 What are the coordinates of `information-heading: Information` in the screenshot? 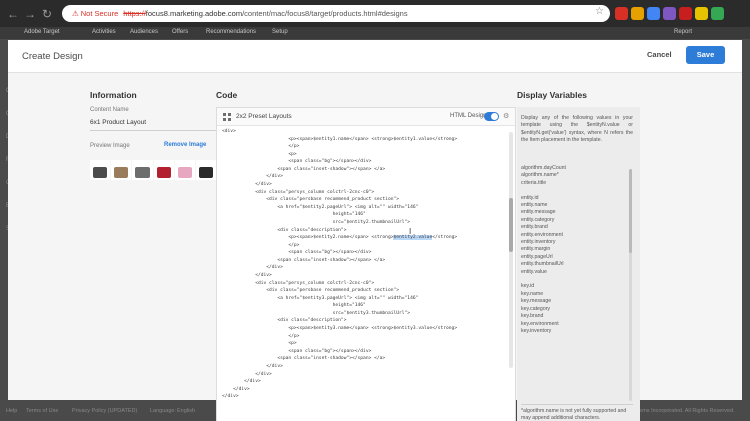 It's located at (113, 95).